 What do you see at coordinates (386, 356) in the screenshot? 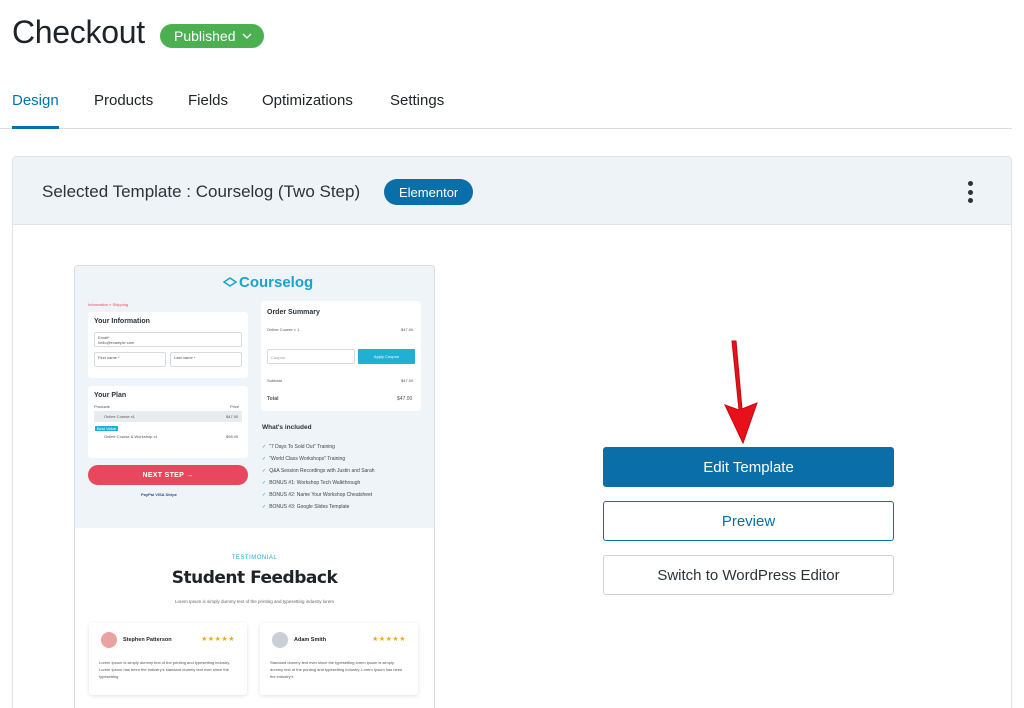
I see `thumb-apply-coupon-button: Apply Coupon` at bounding box center [386, 356].